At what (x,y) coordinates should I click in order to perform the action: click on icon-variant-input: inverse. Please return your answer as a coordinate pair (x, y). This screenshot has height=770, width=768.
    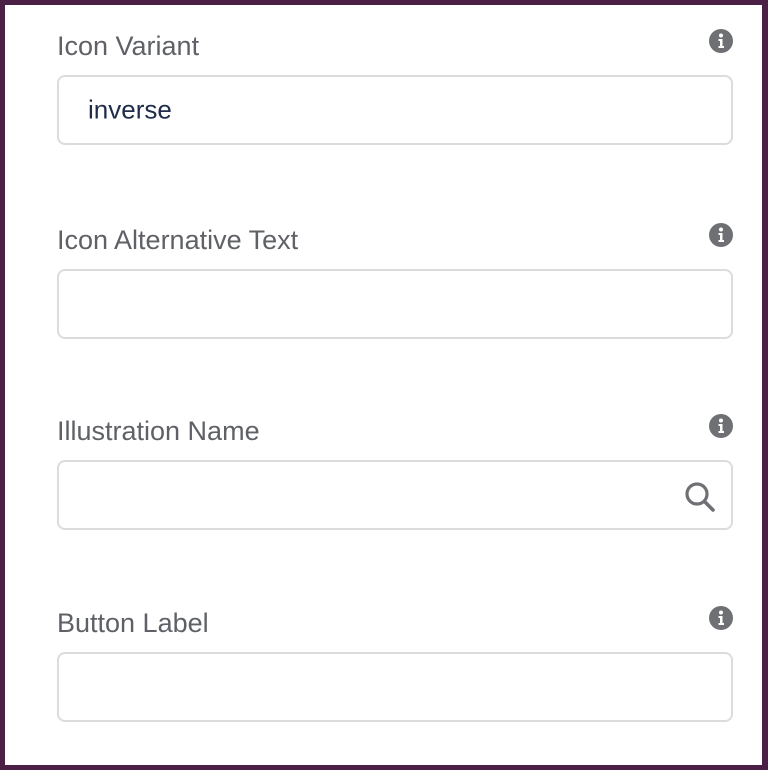
    Looking at the image, I should click on (395, 110).